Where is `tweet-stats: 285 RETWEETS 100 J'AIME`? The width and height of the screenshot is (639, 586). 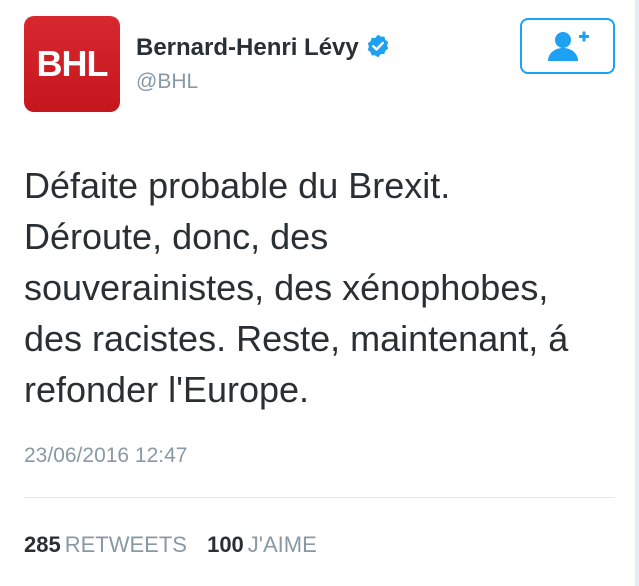
tweet-stats: 285 RETWEETS 100 J'AIME is located at coordinates (170, 545).